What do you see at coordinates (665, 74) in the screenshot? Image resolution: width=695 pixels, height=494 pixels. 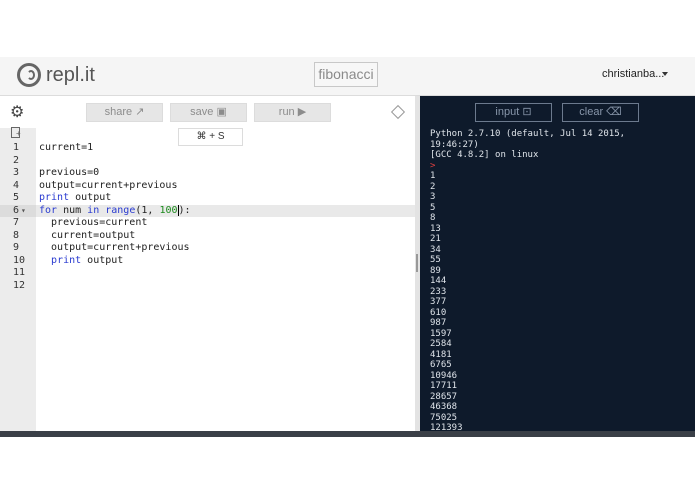 I see `caret-down-icon` at bounding box center [665, 74].